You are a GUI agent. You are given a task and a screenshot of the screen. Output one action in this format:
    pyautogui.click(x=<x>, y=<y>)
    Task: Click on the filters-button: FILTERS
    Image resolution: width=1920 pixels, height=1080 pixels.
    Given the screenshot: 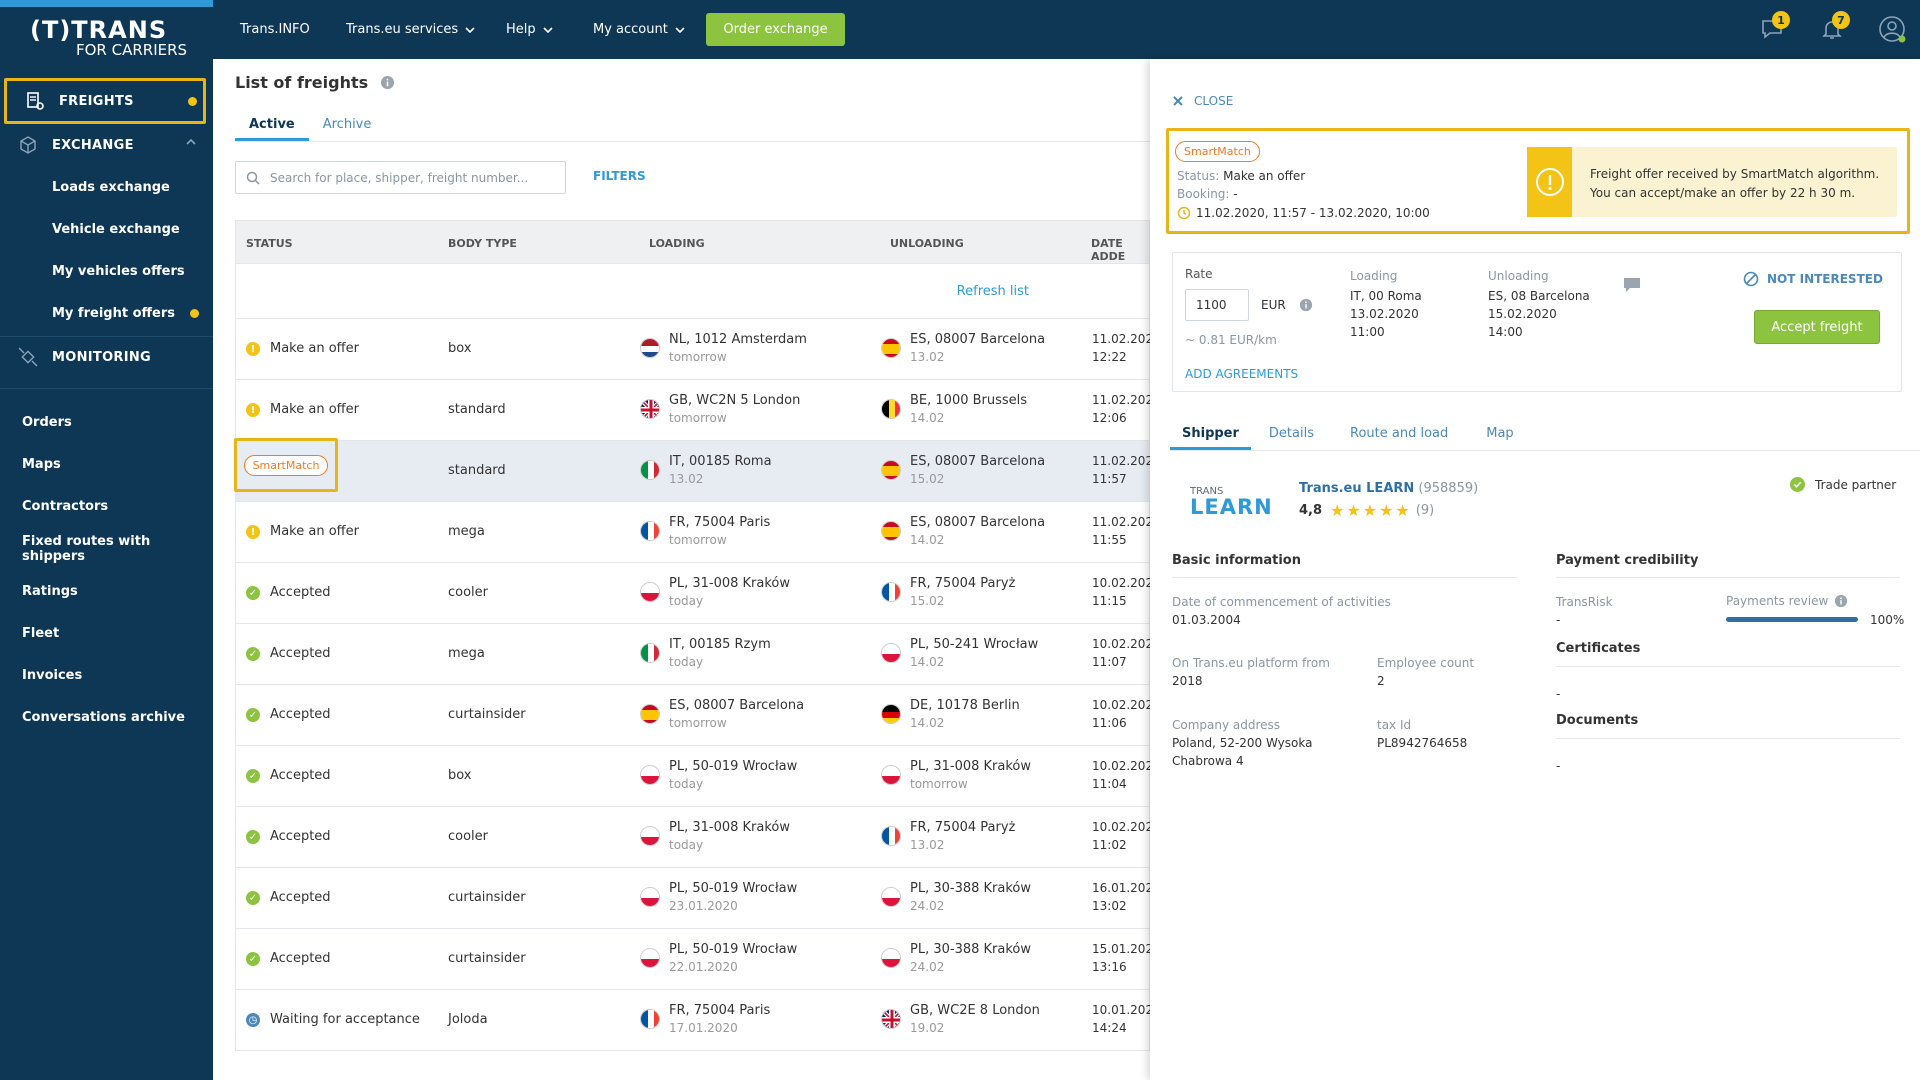 What is the action you would take?
    pyautogui.click(x=619, y=176)
    